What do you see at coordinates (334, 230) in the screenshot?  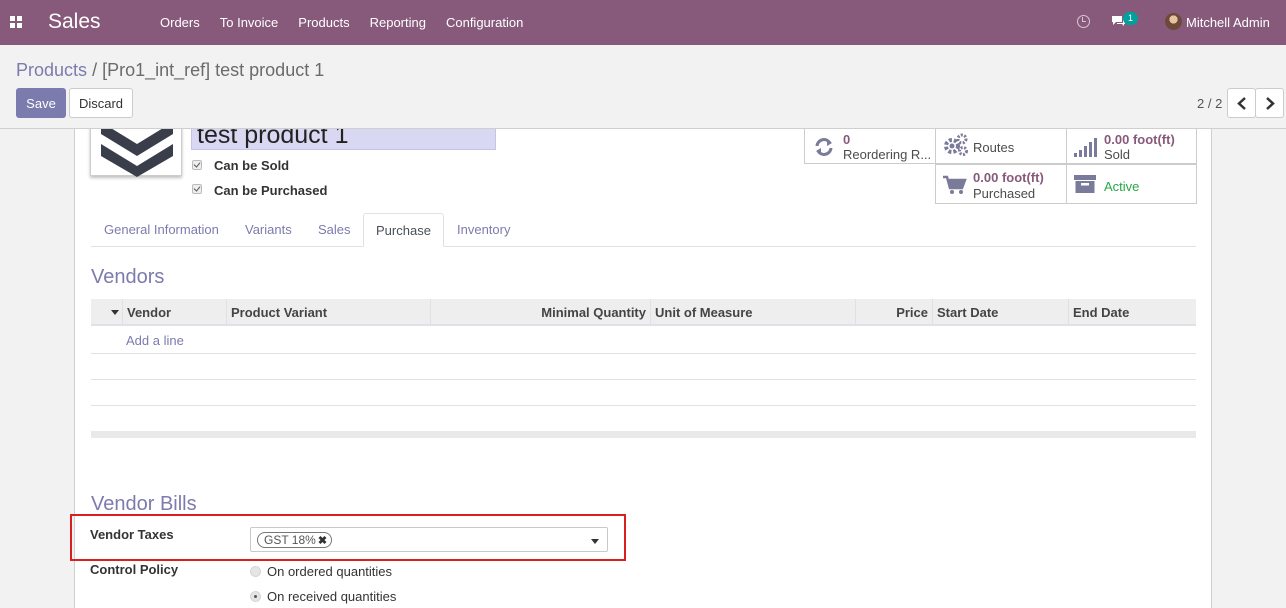 I see `tab-sales: Sales` at bounding box center [334, 230].